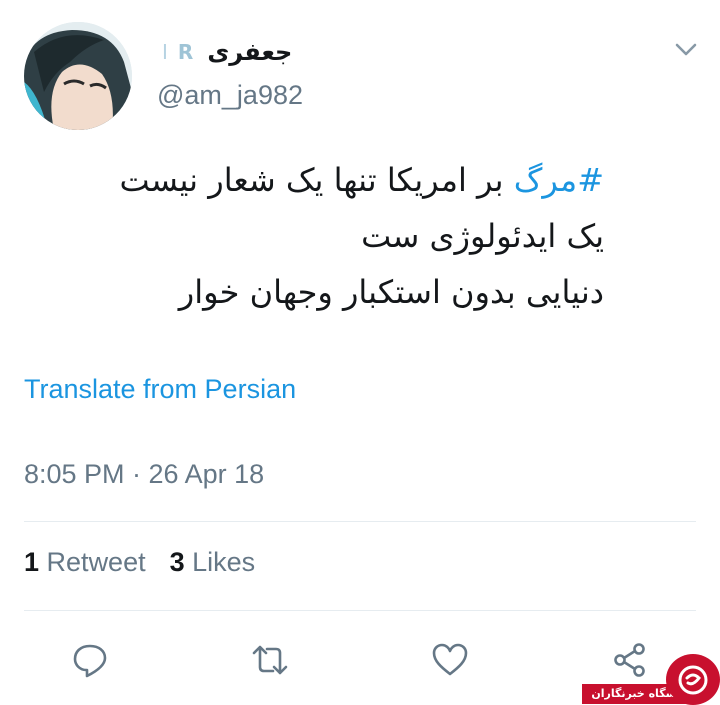 The height and width of the screenshot is (705, 720). What do you see at coordinates (144, 474) in the screenshot?
I see `tweet-timestamp: 8:05 PM · 26 Apr 18` at bounding box center [144, 474].